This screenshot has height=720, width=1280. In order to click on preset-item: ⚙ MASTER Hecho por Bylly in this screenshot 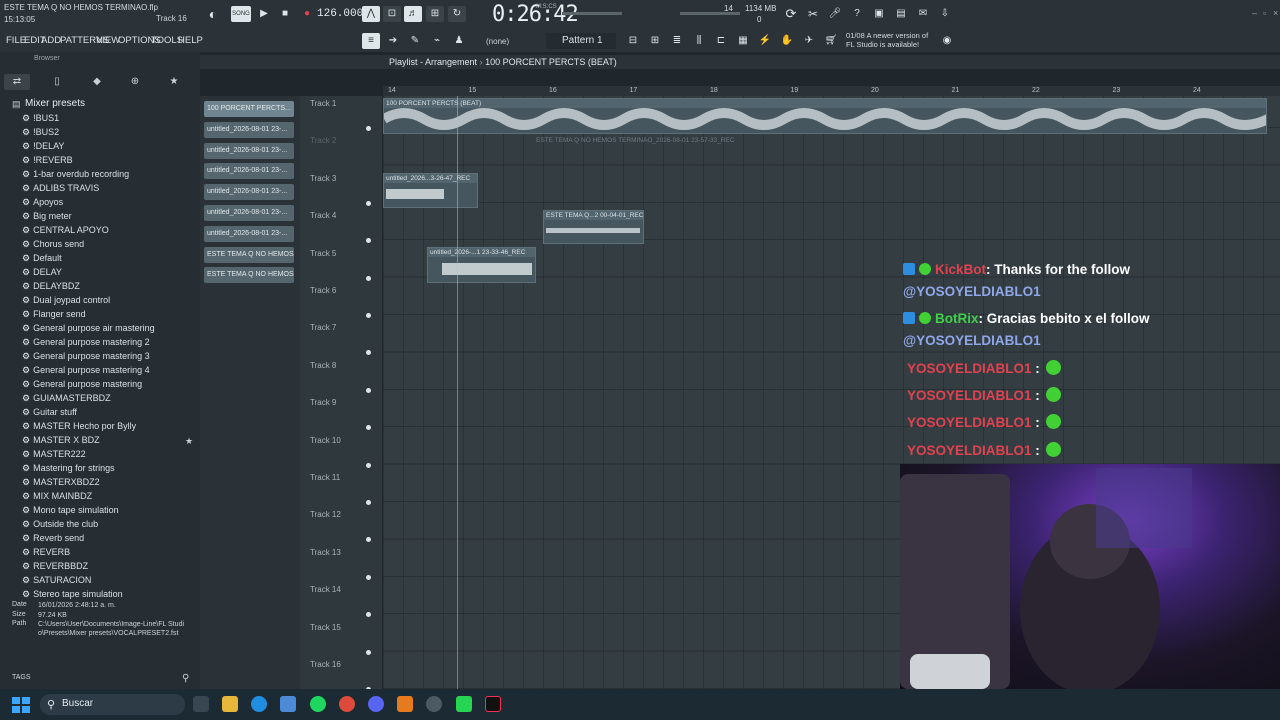, I will do `click(79, 428)`.